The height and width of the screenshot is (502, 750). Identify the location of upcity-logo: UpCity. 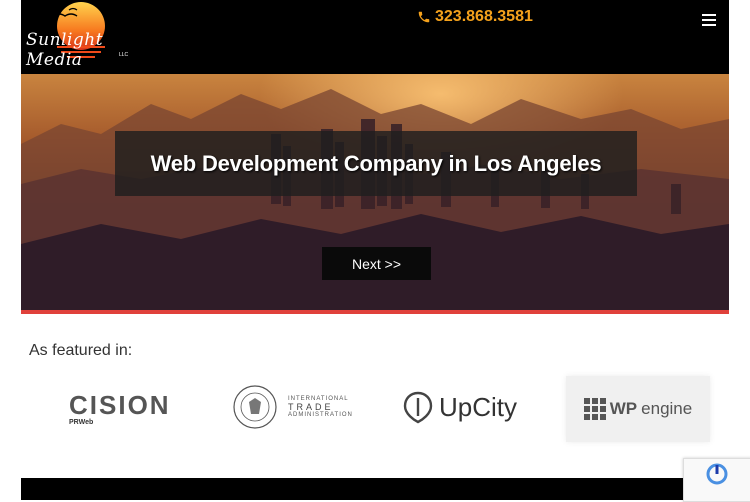
(459, 407).